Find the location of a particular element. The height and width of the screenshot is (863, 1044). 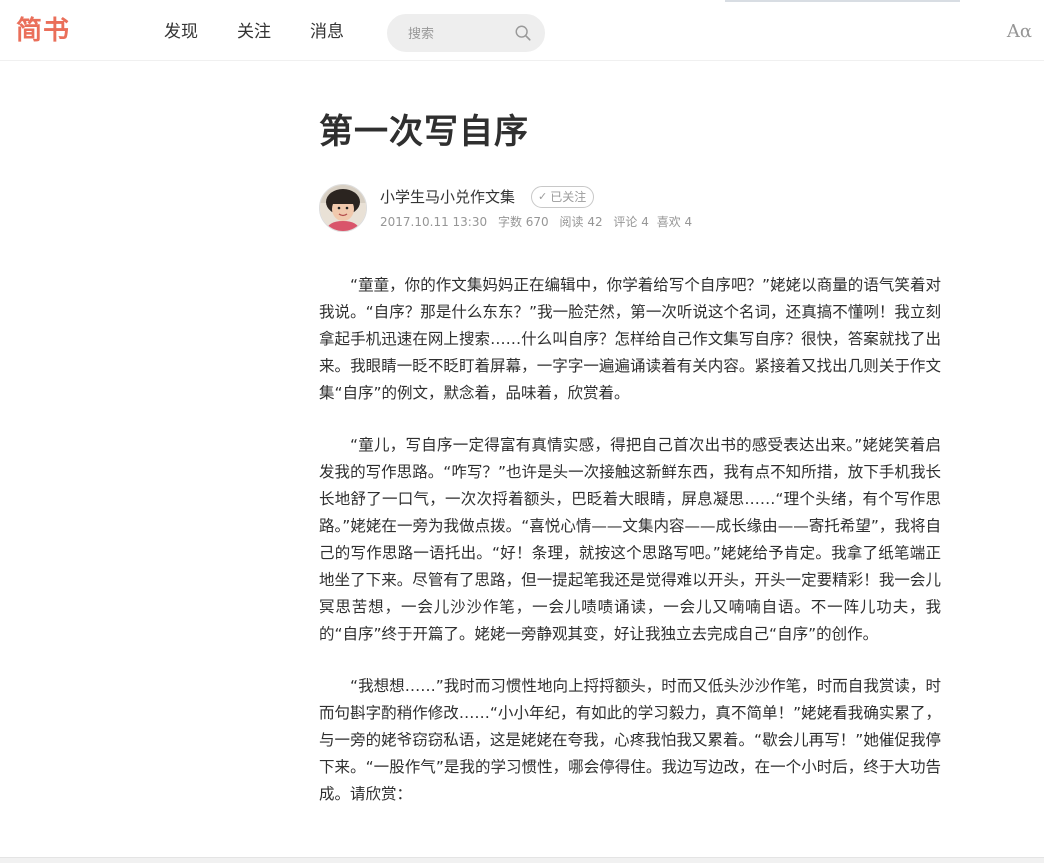

search-icon is located at coordinates (523, 33).